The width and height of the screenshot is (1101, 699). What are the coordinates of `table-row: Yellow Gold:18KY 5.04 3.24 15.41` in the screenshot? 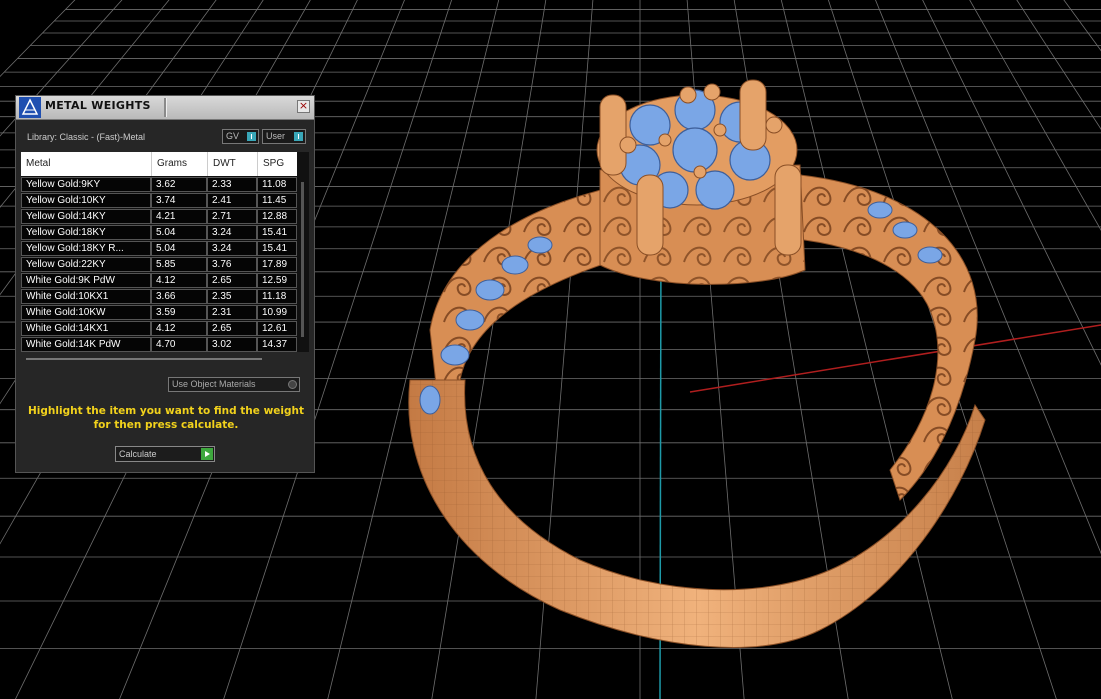 It's located at (159, 233).